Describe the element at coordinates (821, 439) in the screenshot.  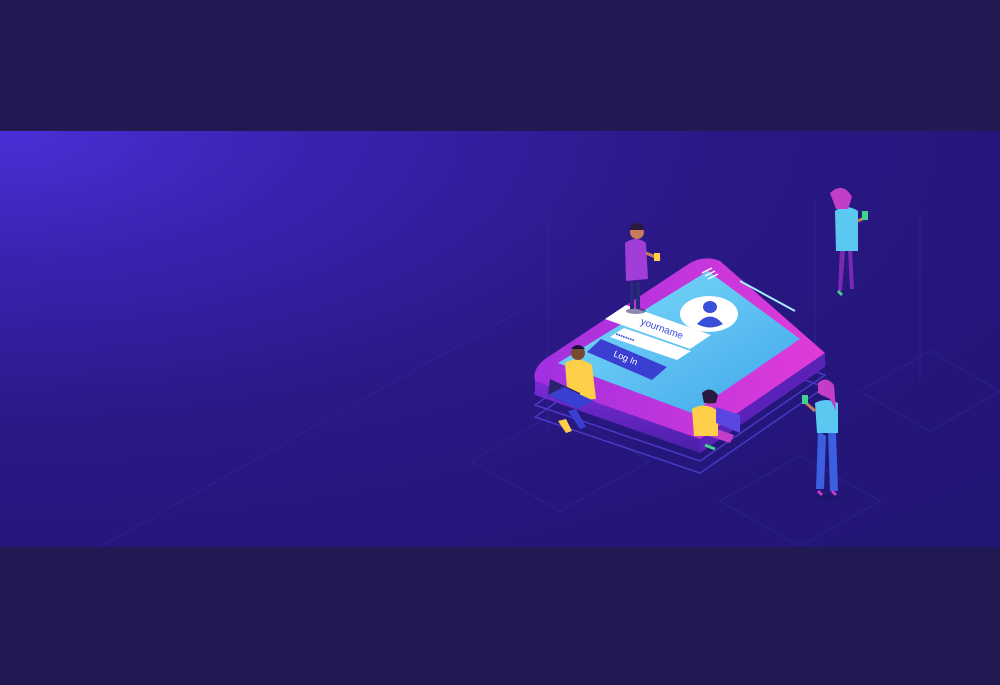
I see `person-woman-standing` at that location.